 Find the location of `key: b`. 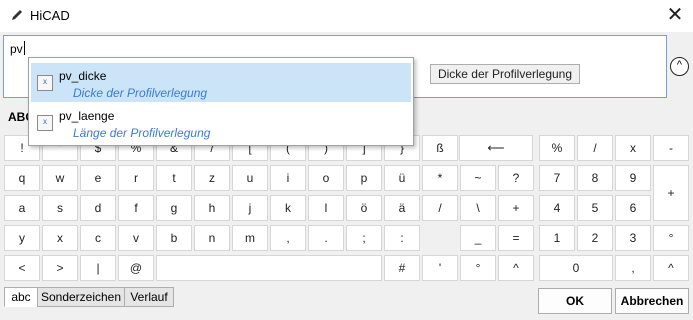

key: b is located at coordinates (174, 238).